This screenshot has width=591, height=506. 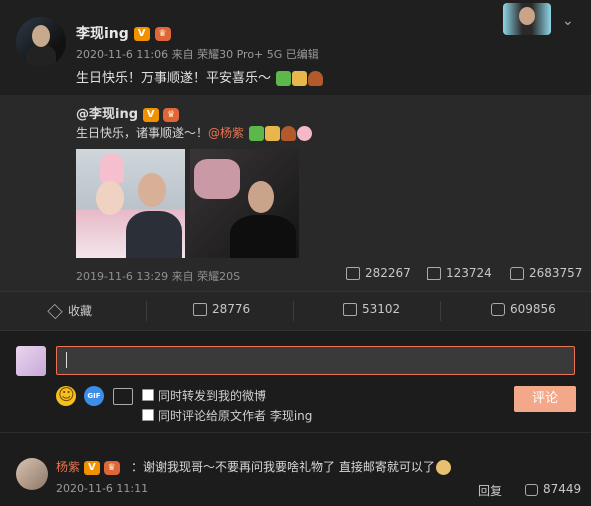 I want to click on post-author: 李现ing V ♛, so click(x=123, y=33).